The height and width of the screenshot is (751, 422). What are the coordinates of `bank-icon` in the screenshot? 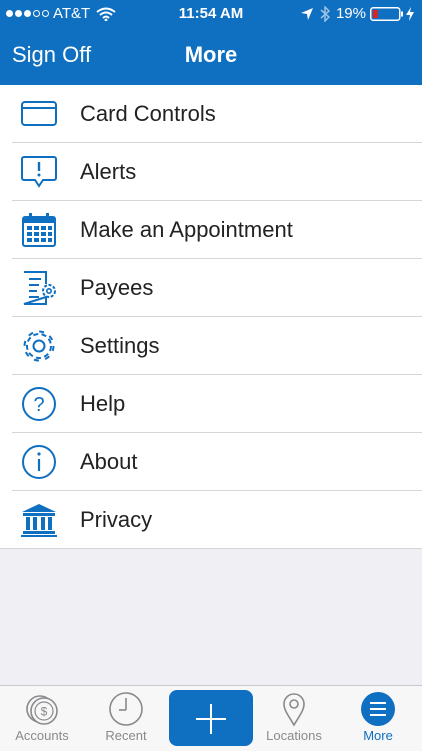 It's located at (39, 520).